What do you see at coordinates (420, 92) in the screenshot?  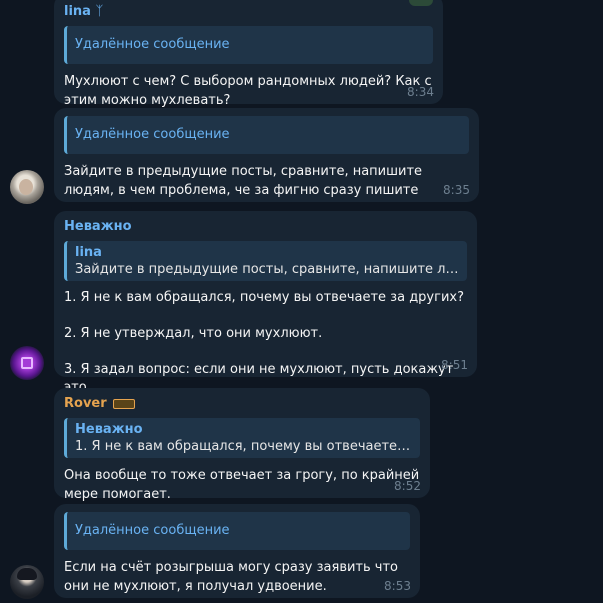 I see `message-time: 8:34` at bounding box center [420, 92].